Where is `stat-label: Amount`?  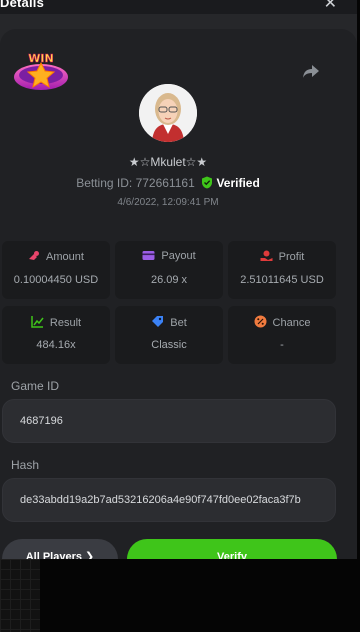
stat-label: Amount is located at coordinates (65, 257).